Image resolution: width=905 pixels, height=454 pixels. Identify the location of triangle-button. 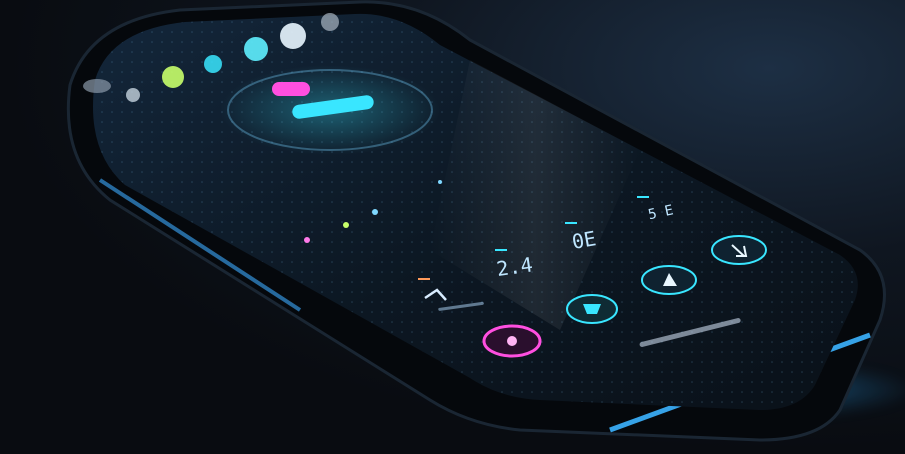
(669, 280).